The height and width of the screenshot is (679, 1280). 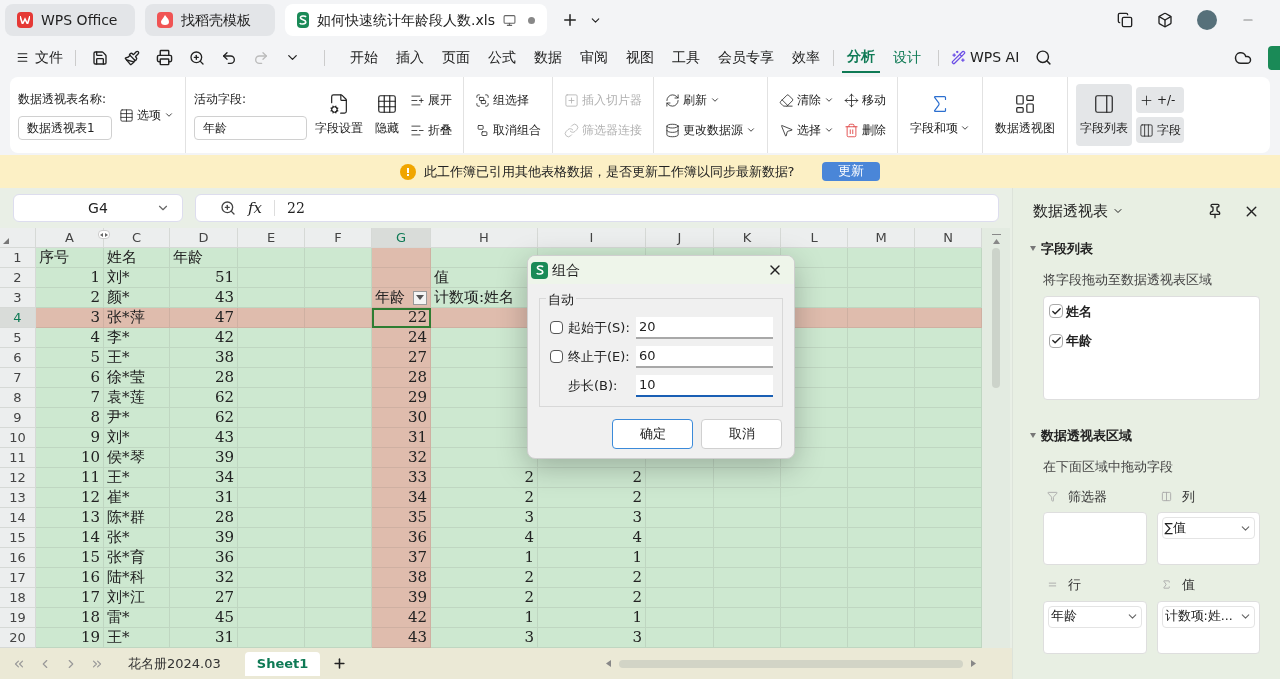 I want to click on add-sheet-icon, so click(x=340, y=663).